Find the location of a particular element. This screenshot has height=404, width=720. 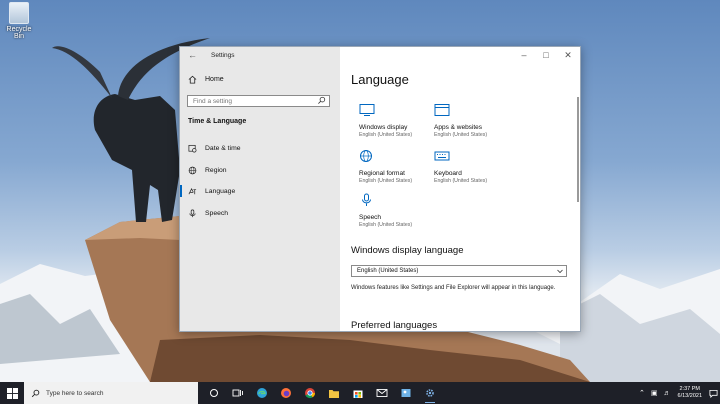

preferred-languages-heading: Preferred languages is located at coordinates (394, 325).